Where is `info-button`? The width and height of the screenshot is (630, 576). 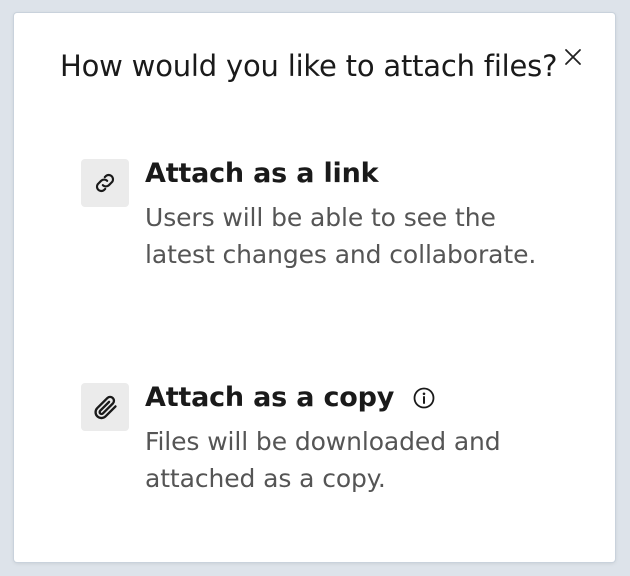 info-button is located at coordinates (424, 398).